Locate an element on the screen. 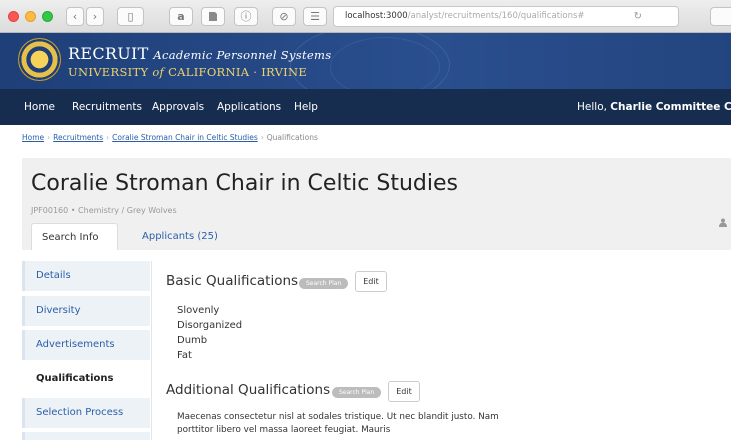  breadcrumb-recruitments: Recruitments is located at coordinates (78, 137).